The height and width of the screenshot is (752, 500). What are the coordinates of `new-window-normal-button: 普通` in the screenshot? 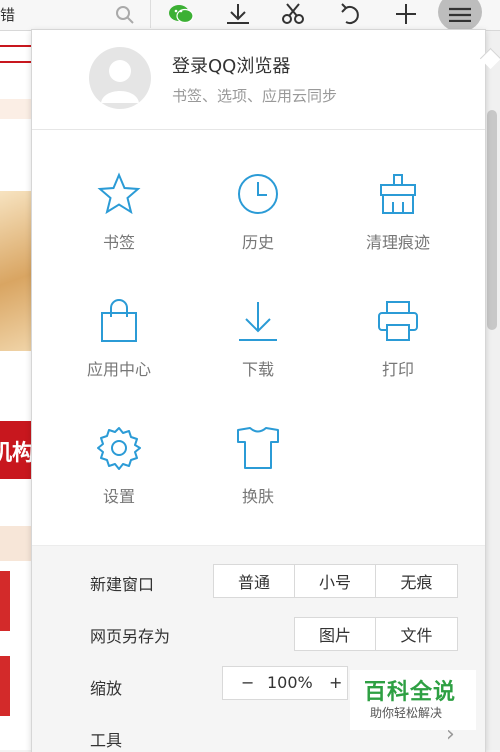 It's located at (254, 581).